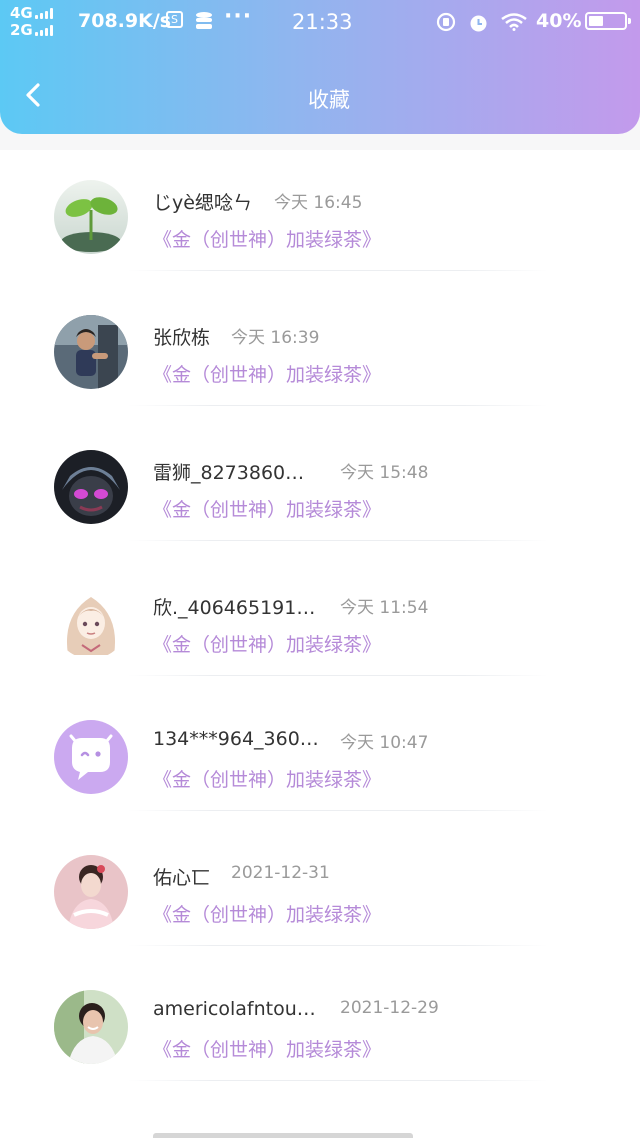  What do you see at coordinates (320, 622) in the screenshot?
I see `list-item: 欣._406465191… 今天 11:54 《金（创世神）加装绿茶》` at bounding box center [320, 622].